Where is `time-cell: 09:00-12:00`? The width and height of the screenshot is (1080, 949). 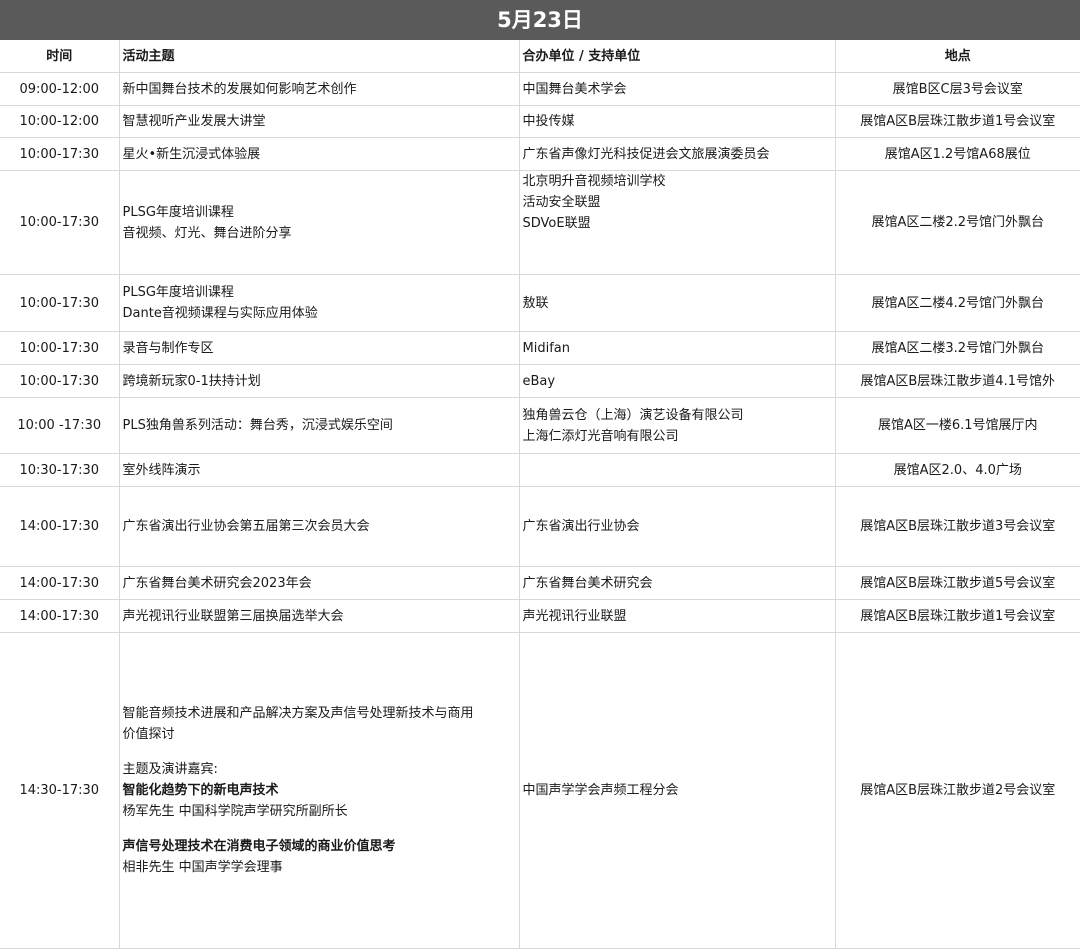 time-cell: 09:00-12:00 is located at coordinates (60, 89).